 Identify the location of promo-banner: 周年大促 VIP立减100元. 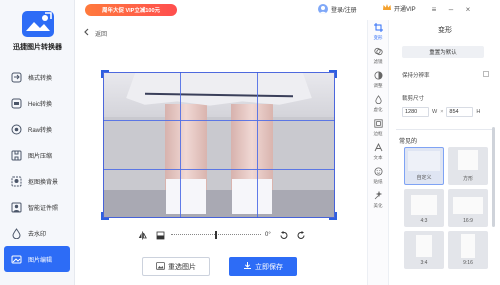
(131, 10).